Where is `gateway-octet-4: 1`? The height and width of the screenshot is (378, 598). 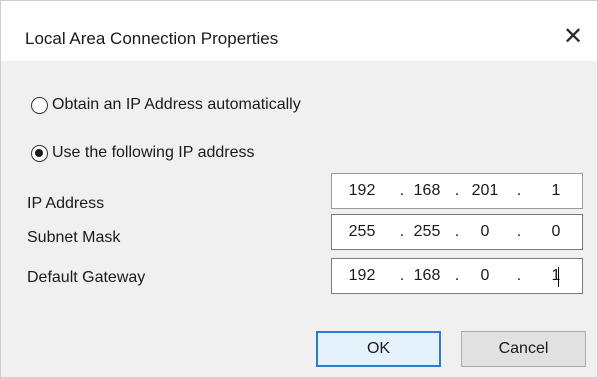 gateway-octet-4: 1 is located at coordinates (556, 275).